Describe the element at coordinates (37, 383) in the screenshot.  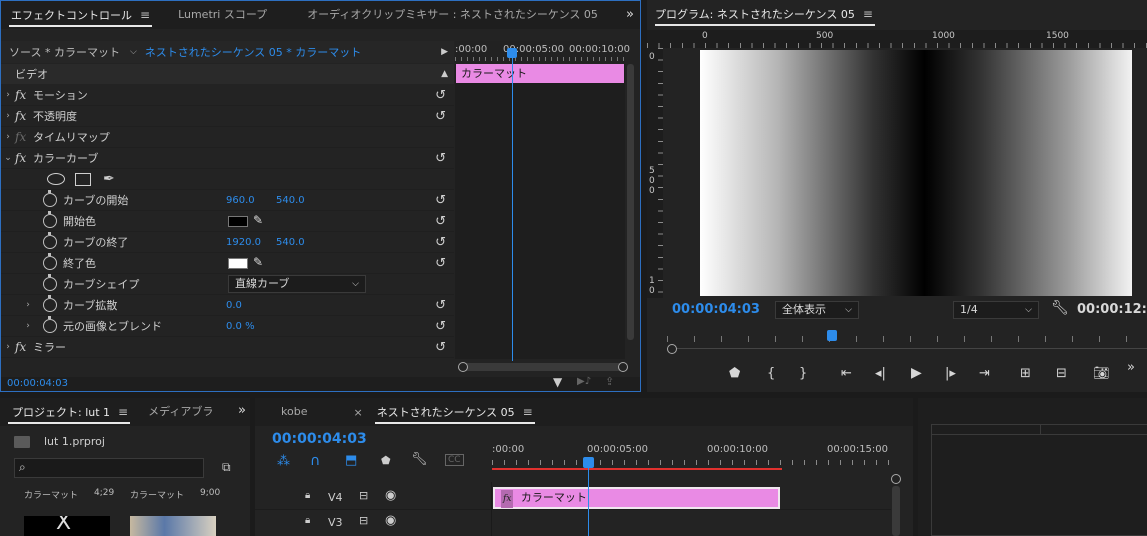
I see `effect-controls-timecode: 00:00:04:03` at that location.